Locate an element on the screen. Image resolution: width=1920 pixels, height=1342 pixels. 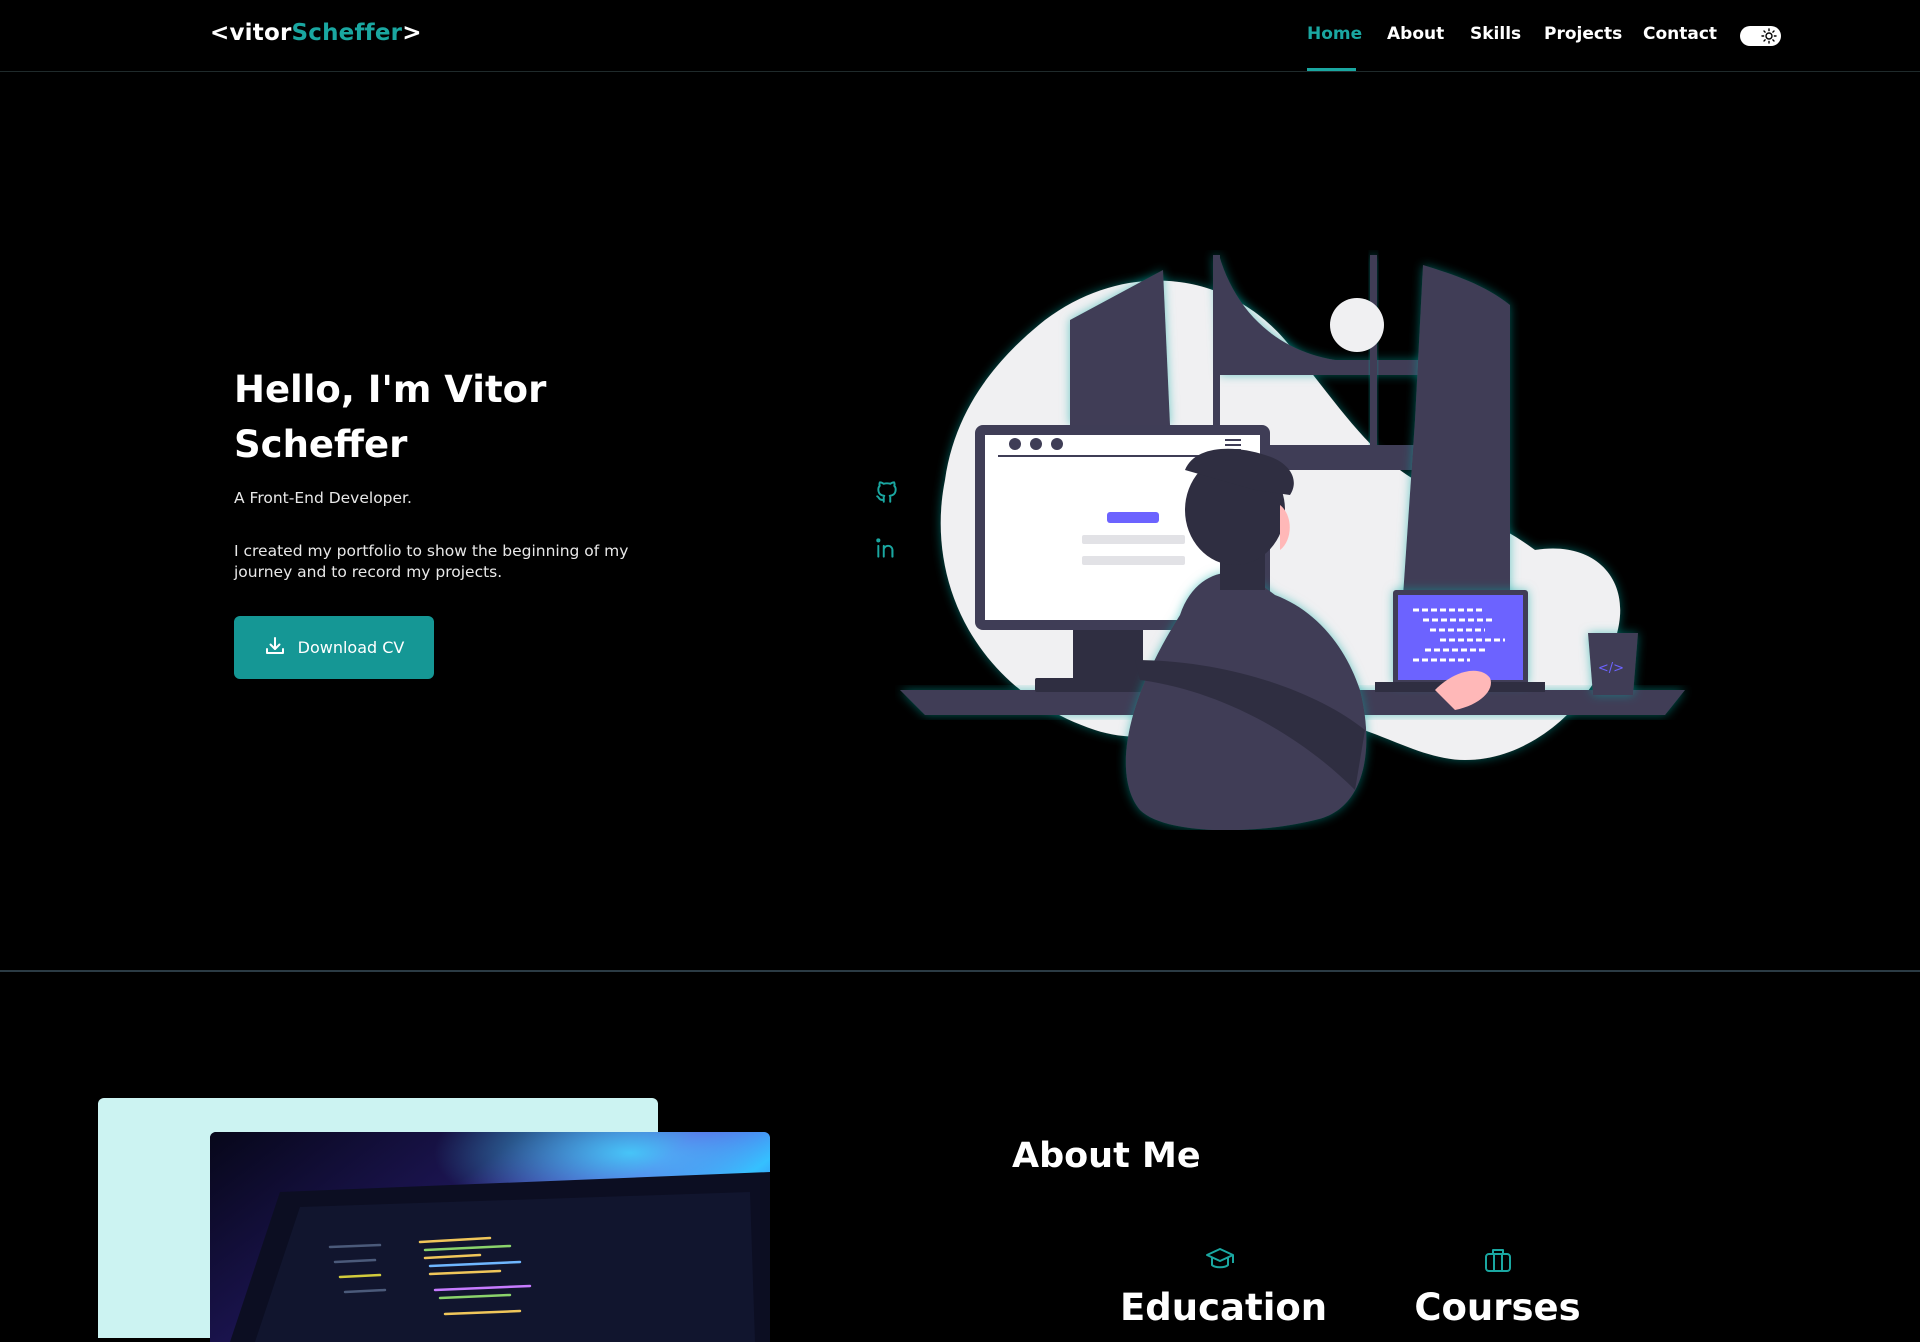
nav-contact: Contact is located at coordinates (1680, 34).